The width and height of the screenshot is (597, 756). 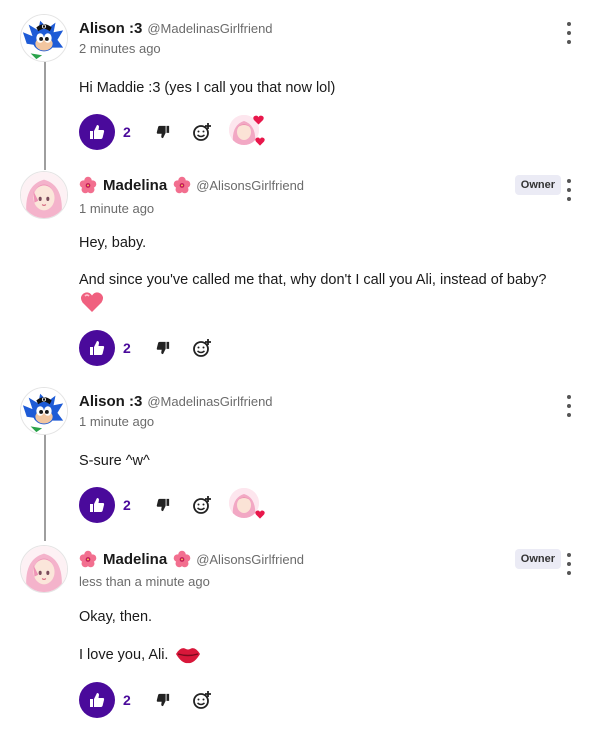 What do you see at coordinates (114, 461) in the screenshot?
I see `comment-text: S-sure ^w^` at bounding box center [114, 461].